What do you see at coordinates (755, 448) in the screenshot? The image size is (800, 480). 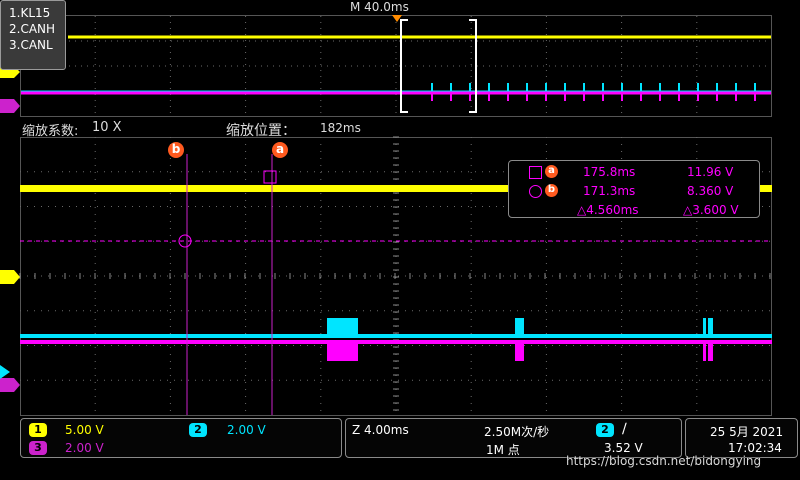 I see `time: 17:02:34` at bounding box center [755, 448].